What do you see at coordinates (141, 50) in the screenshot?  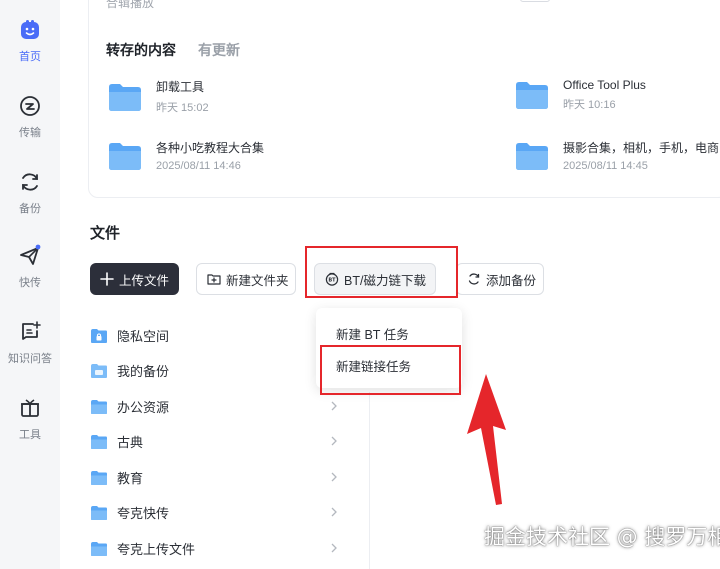 I see `tab-saved-content: 转存的内容` at bounding box center [141, 50].